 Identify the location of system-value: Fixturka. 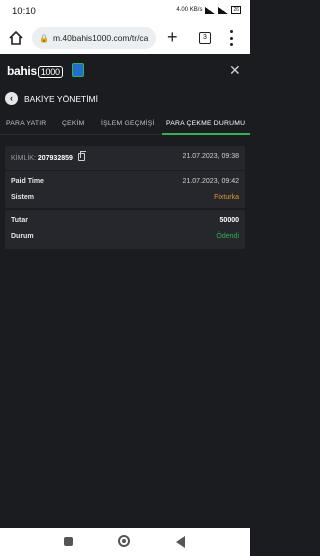
(226, 197).